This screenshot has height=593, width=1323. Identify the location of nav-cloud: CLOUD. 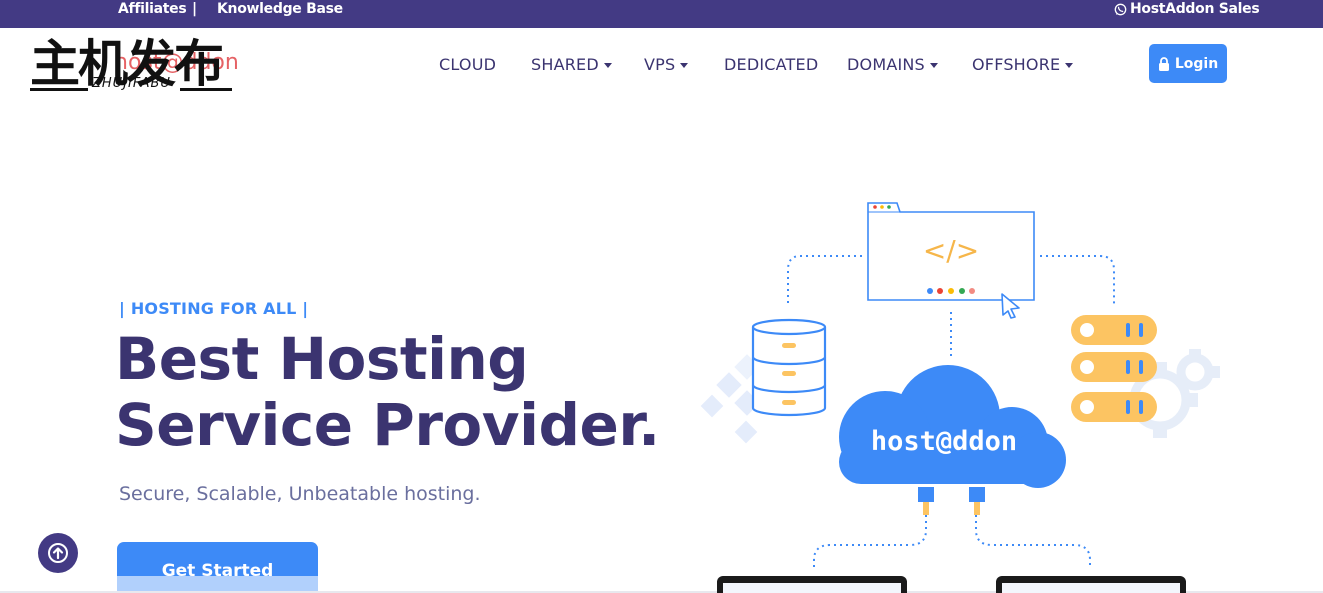
(467, 64).